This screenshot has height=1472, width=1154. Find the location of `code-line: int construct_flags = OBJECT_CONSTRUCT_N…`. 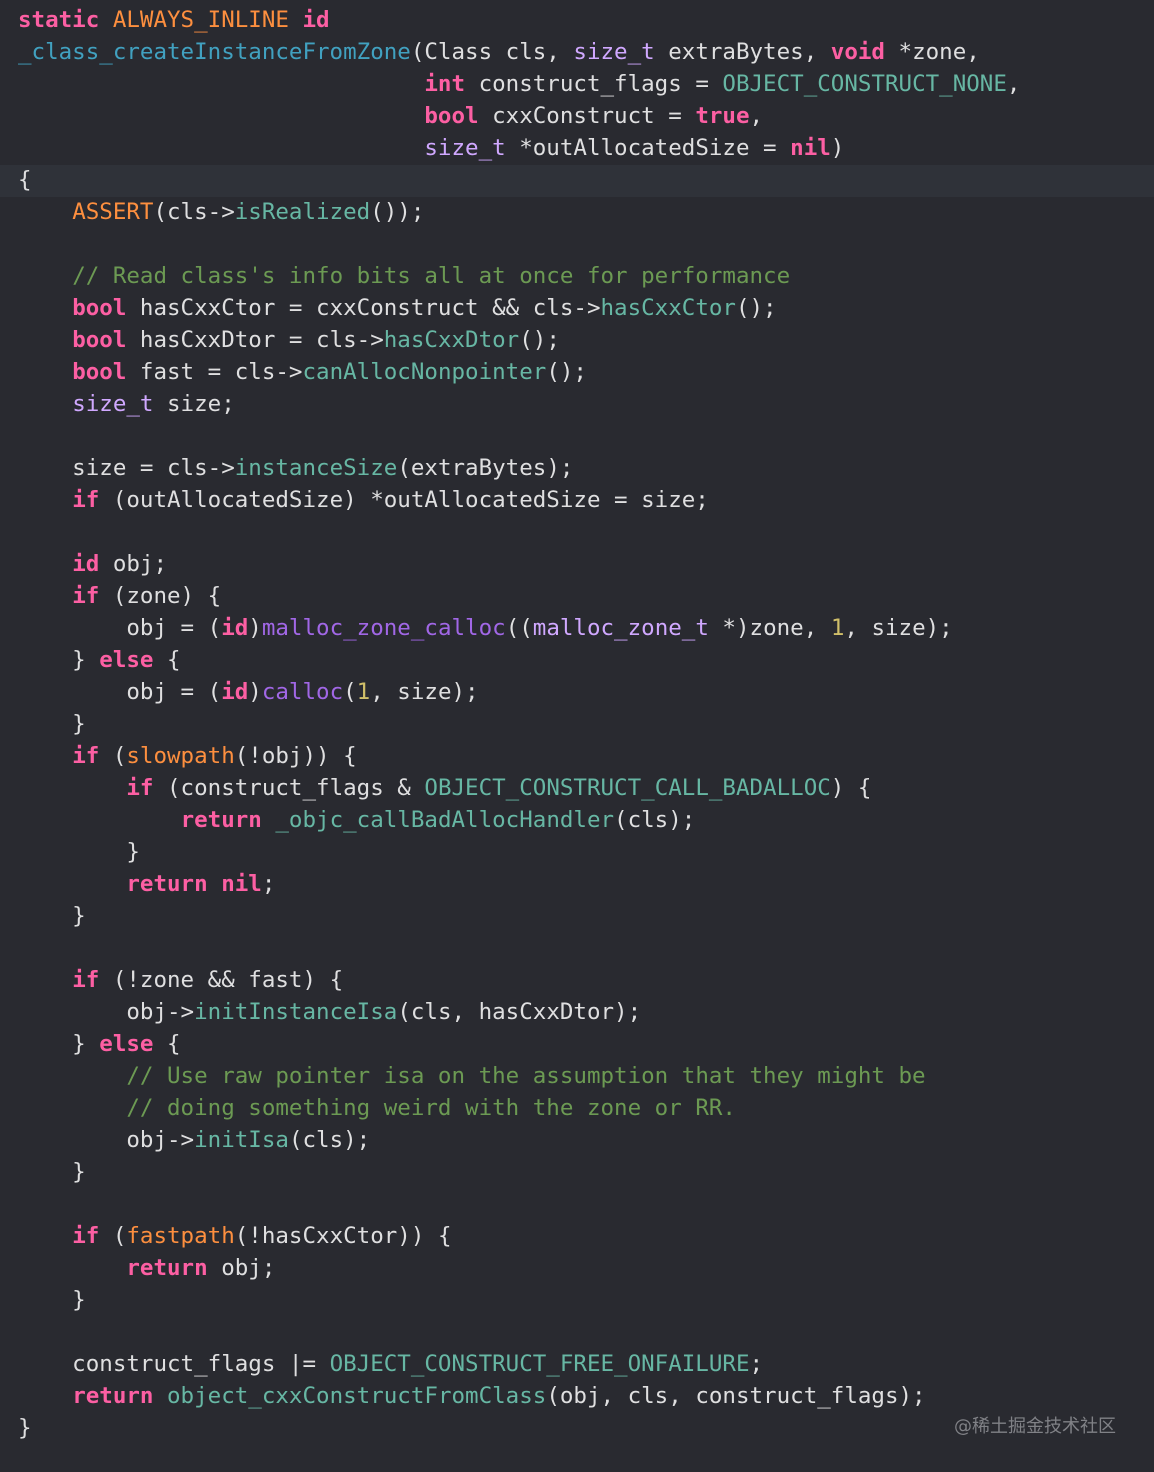

code-line: int construct_flags = OBJECT_CONSTRUCT_N… is located at coordinates (519, 84).